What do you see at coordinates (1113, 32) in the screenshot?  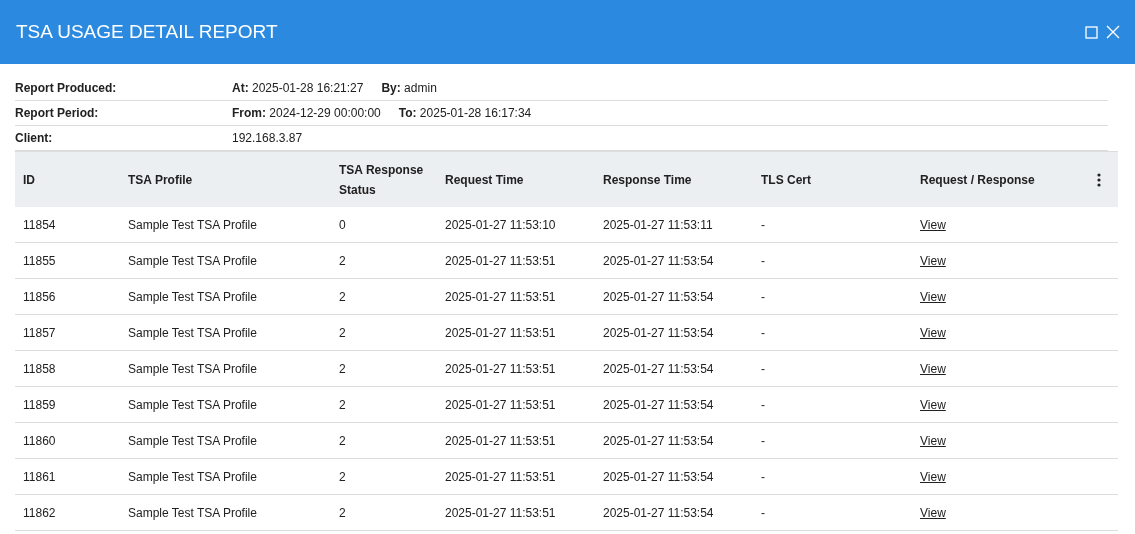 I see `close-icon` at bounding box center [1113, 32].